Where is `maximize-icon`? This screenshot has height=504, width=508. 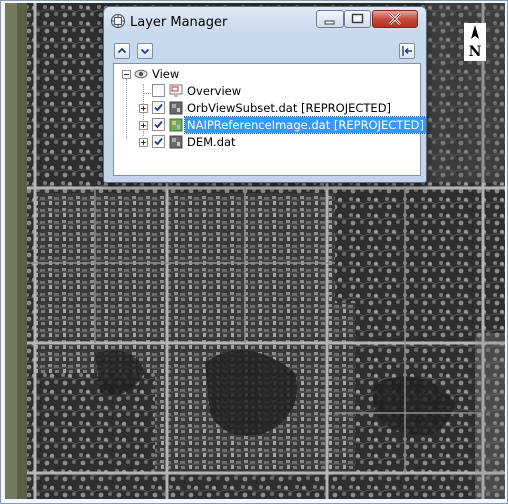
maximize-icon is located at coordinates (357, 18).